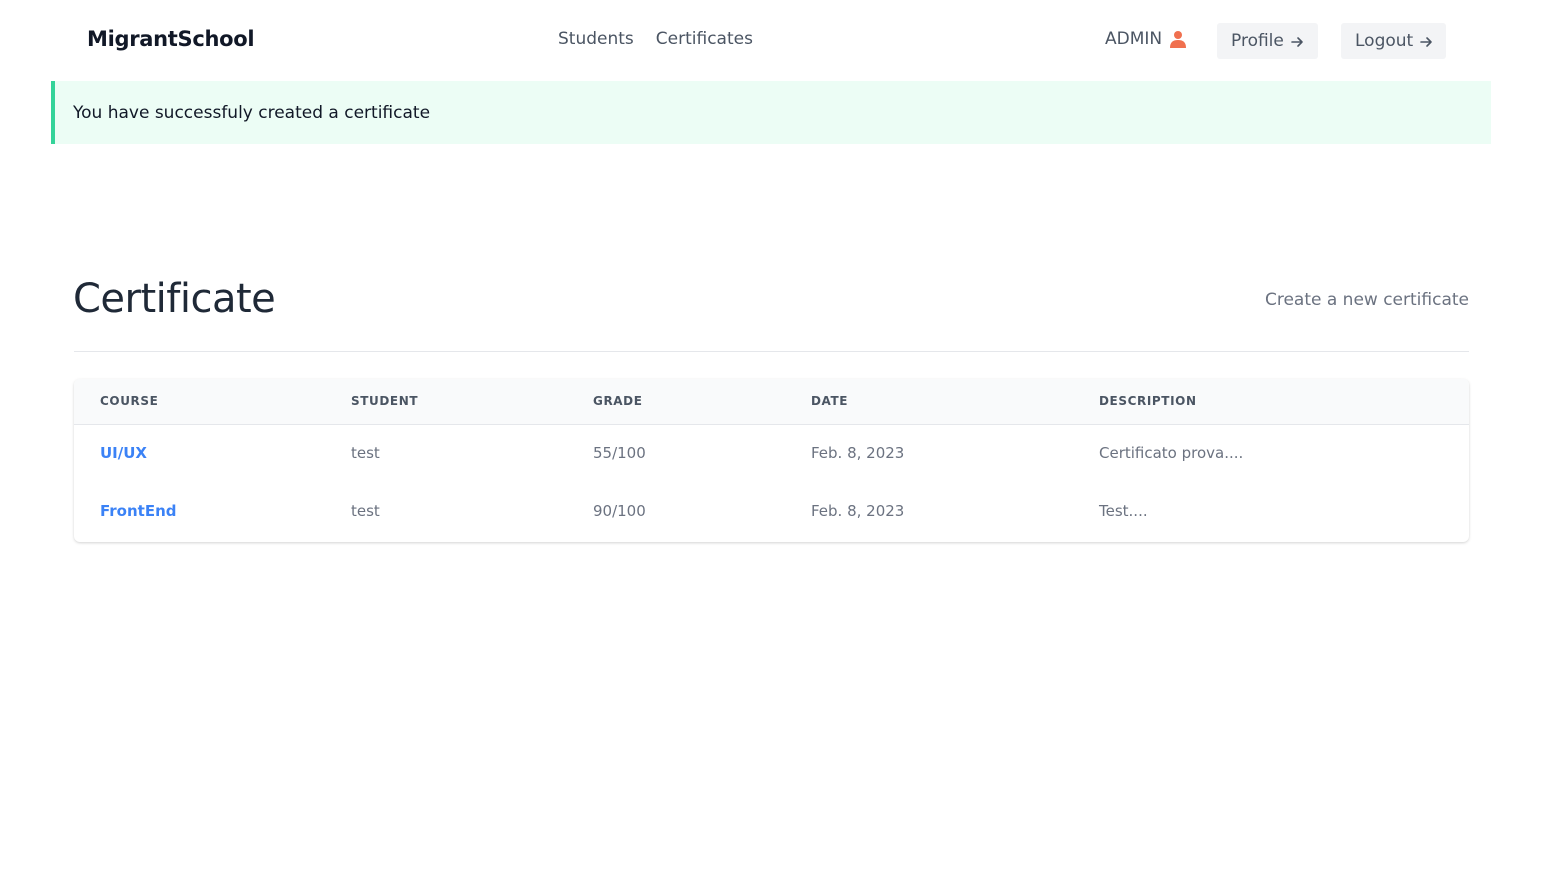  Describe the element at coordinates (1367, 300) in the screenshot. I see `create-certificate-link: Create a new certificate` at that location.